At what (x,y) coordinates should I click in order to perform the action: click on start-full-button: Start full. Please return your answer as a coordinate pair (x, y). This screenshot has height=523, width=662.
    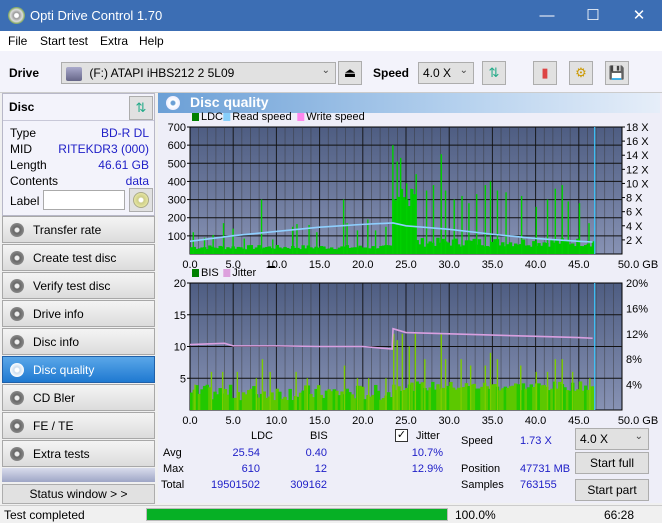
    Looking at the image, I should click on (612, 463).